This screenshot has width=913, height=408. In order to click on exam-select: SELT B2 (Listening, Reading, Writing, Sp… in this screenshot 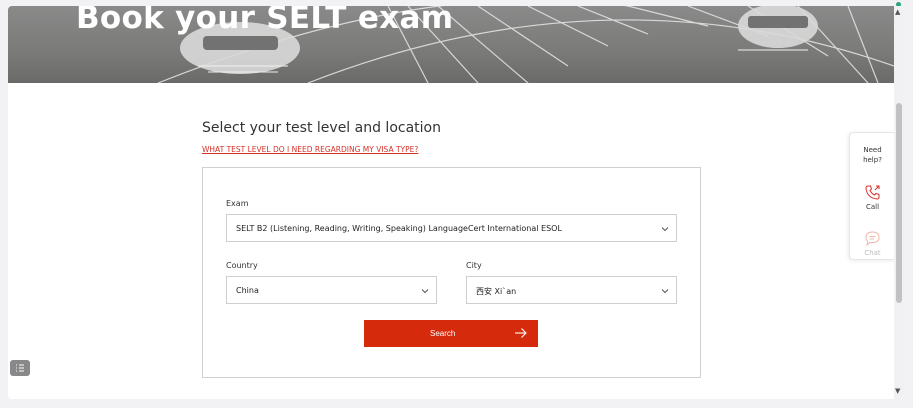, I will do `click(451, 228)`.